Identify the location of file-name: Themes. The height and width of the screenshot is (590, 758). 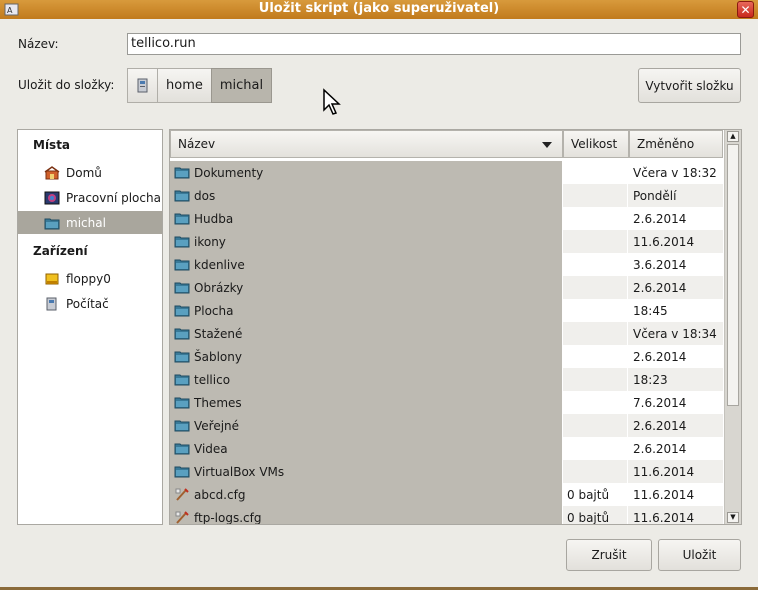
(218, 402).